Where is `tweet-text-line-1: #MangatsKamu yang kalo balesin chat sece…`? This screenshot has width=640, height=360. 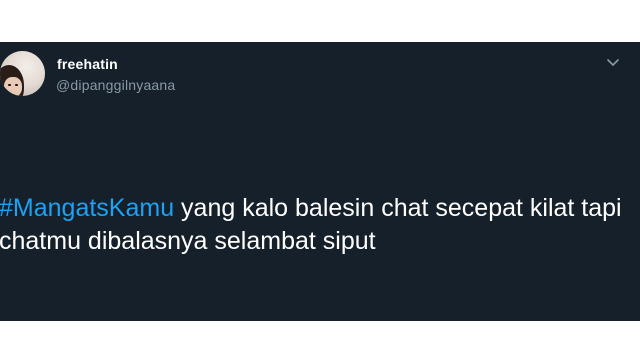 tweet-text-line-1: #MangatsKamu yang kalo balesin chat sece… is located at coordinates (319, 208).